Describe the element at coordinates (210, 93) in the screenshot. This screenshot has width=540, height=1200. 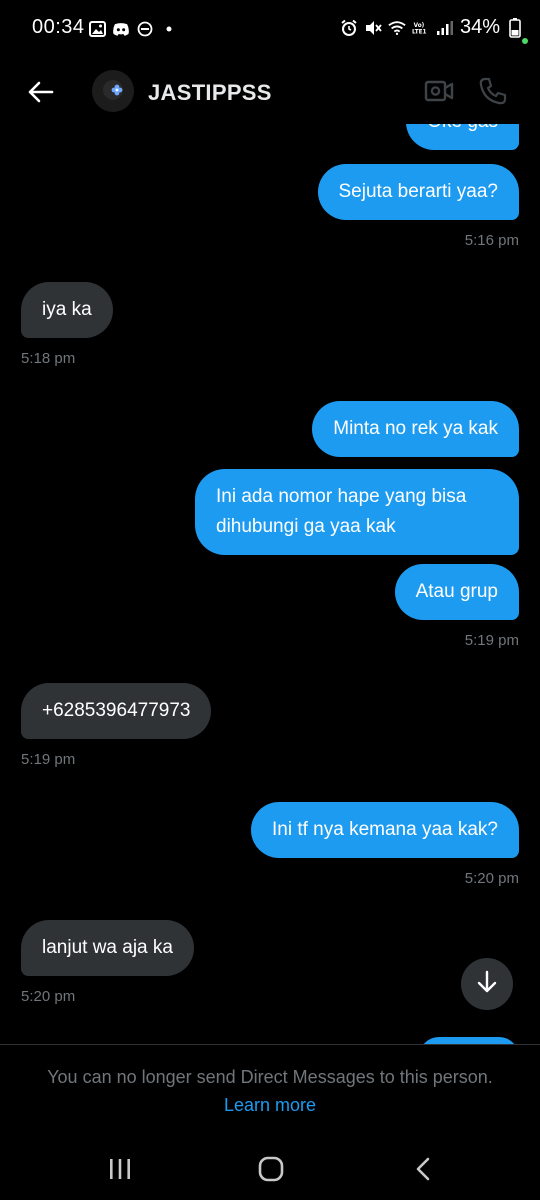
I see `contact-name: JASTIPPSS` at that location.